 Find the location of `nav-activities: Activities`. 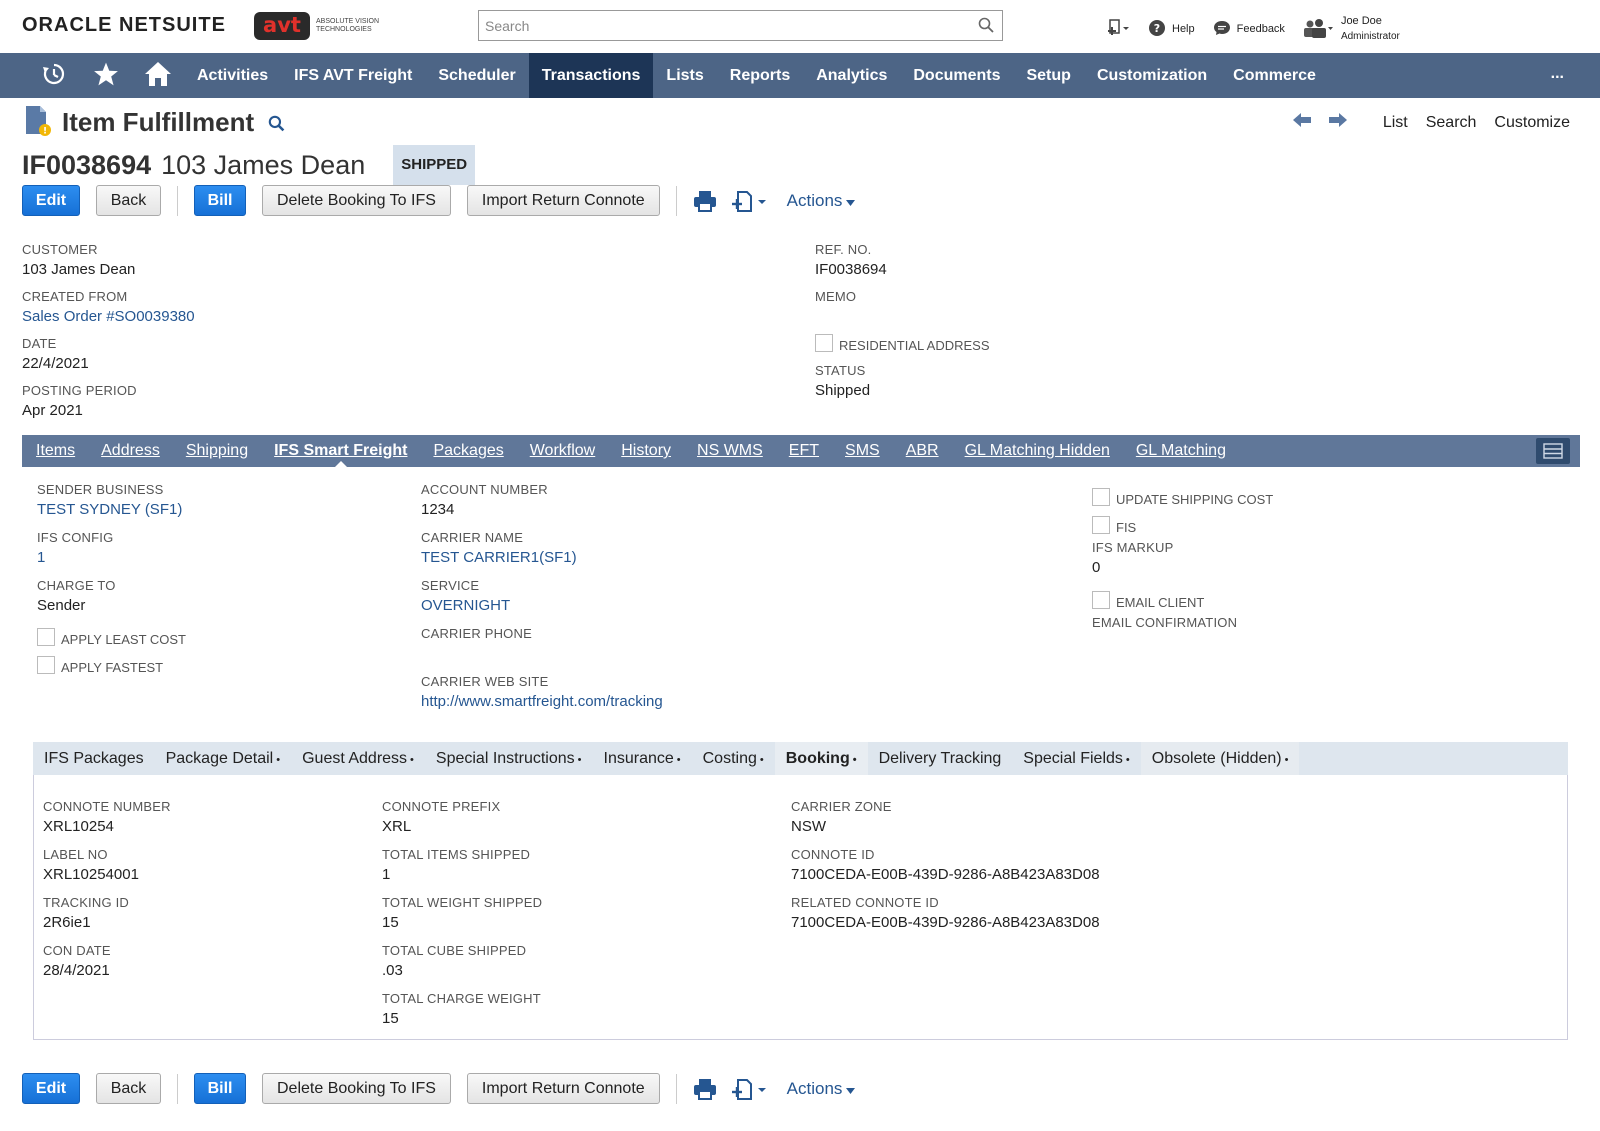

nav-activities: Activities is located at coordinates (232, 75).